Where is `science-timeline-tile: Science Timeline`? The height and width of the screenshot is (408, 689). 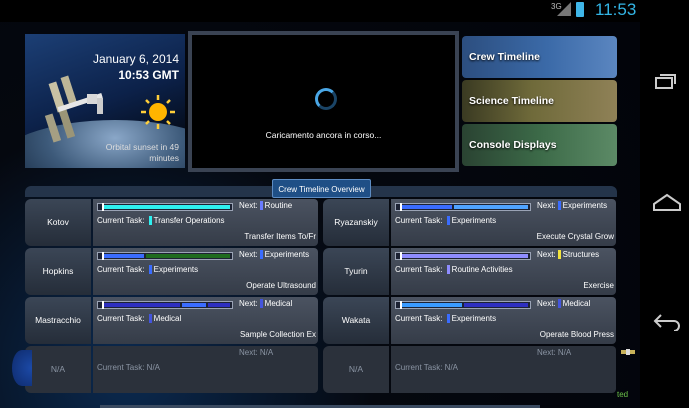
science-timeline-tile: Science Timeline is located at coordinates (539, 101).